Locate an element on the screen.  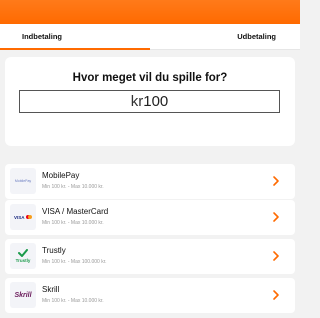
mobilepay-logo: MobilePay is located at coordinates (23, 181).